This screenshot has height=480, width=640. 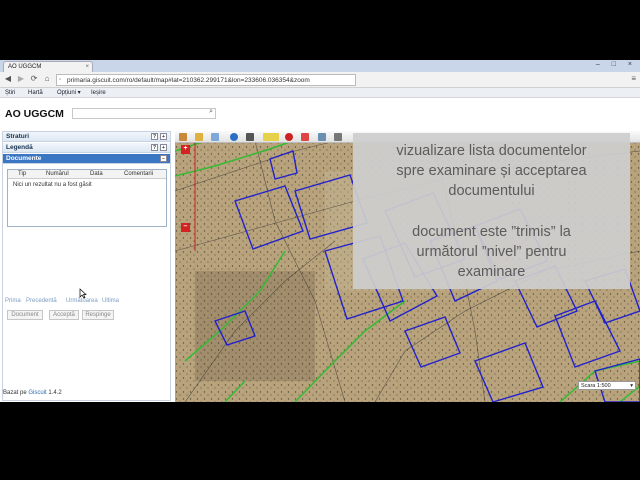 I want to click on footer-prefix: Bazat pe, so click(x=15, y=393).